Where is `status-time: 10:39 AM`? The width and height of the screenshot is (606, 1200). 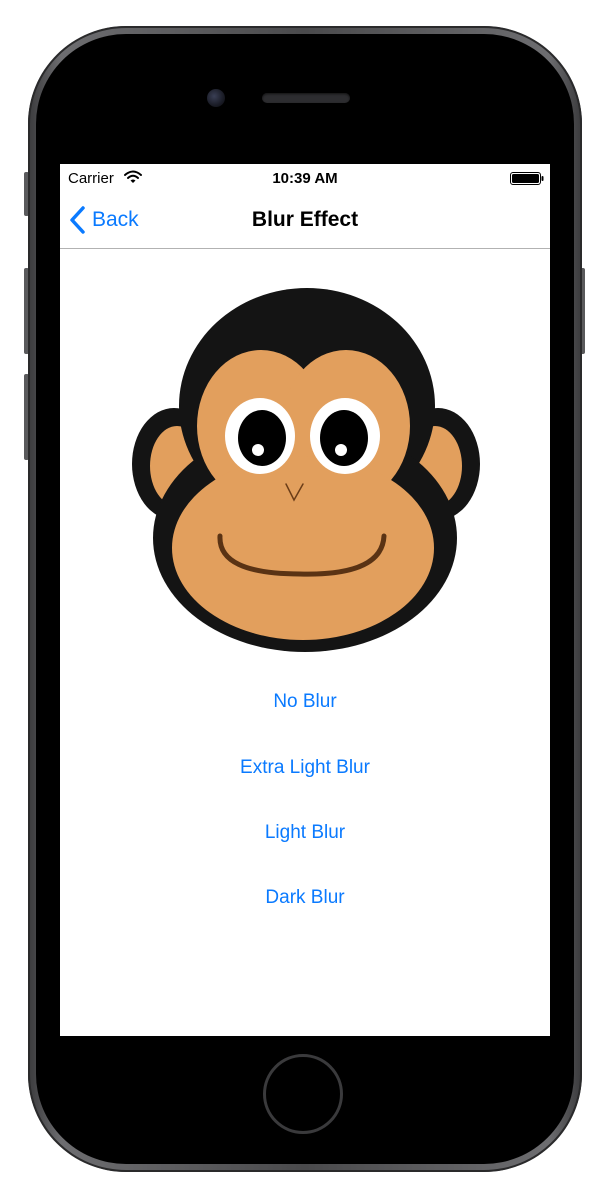
status-time: 10:39 AM is located at coordinates (305, 178).